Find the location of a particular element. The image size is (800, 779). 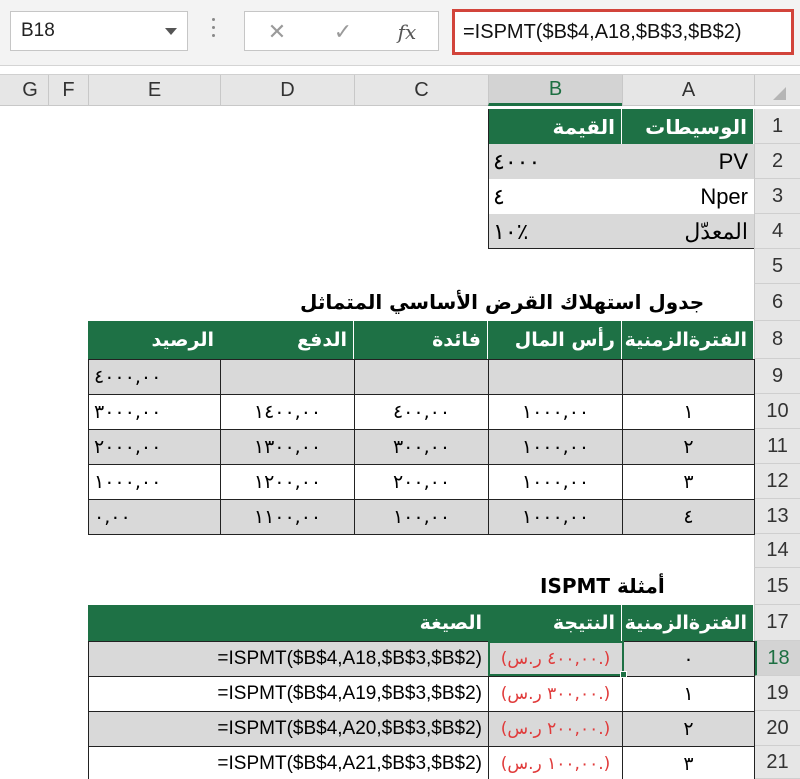

column-header-b: B is located at coordinates (555, 90).